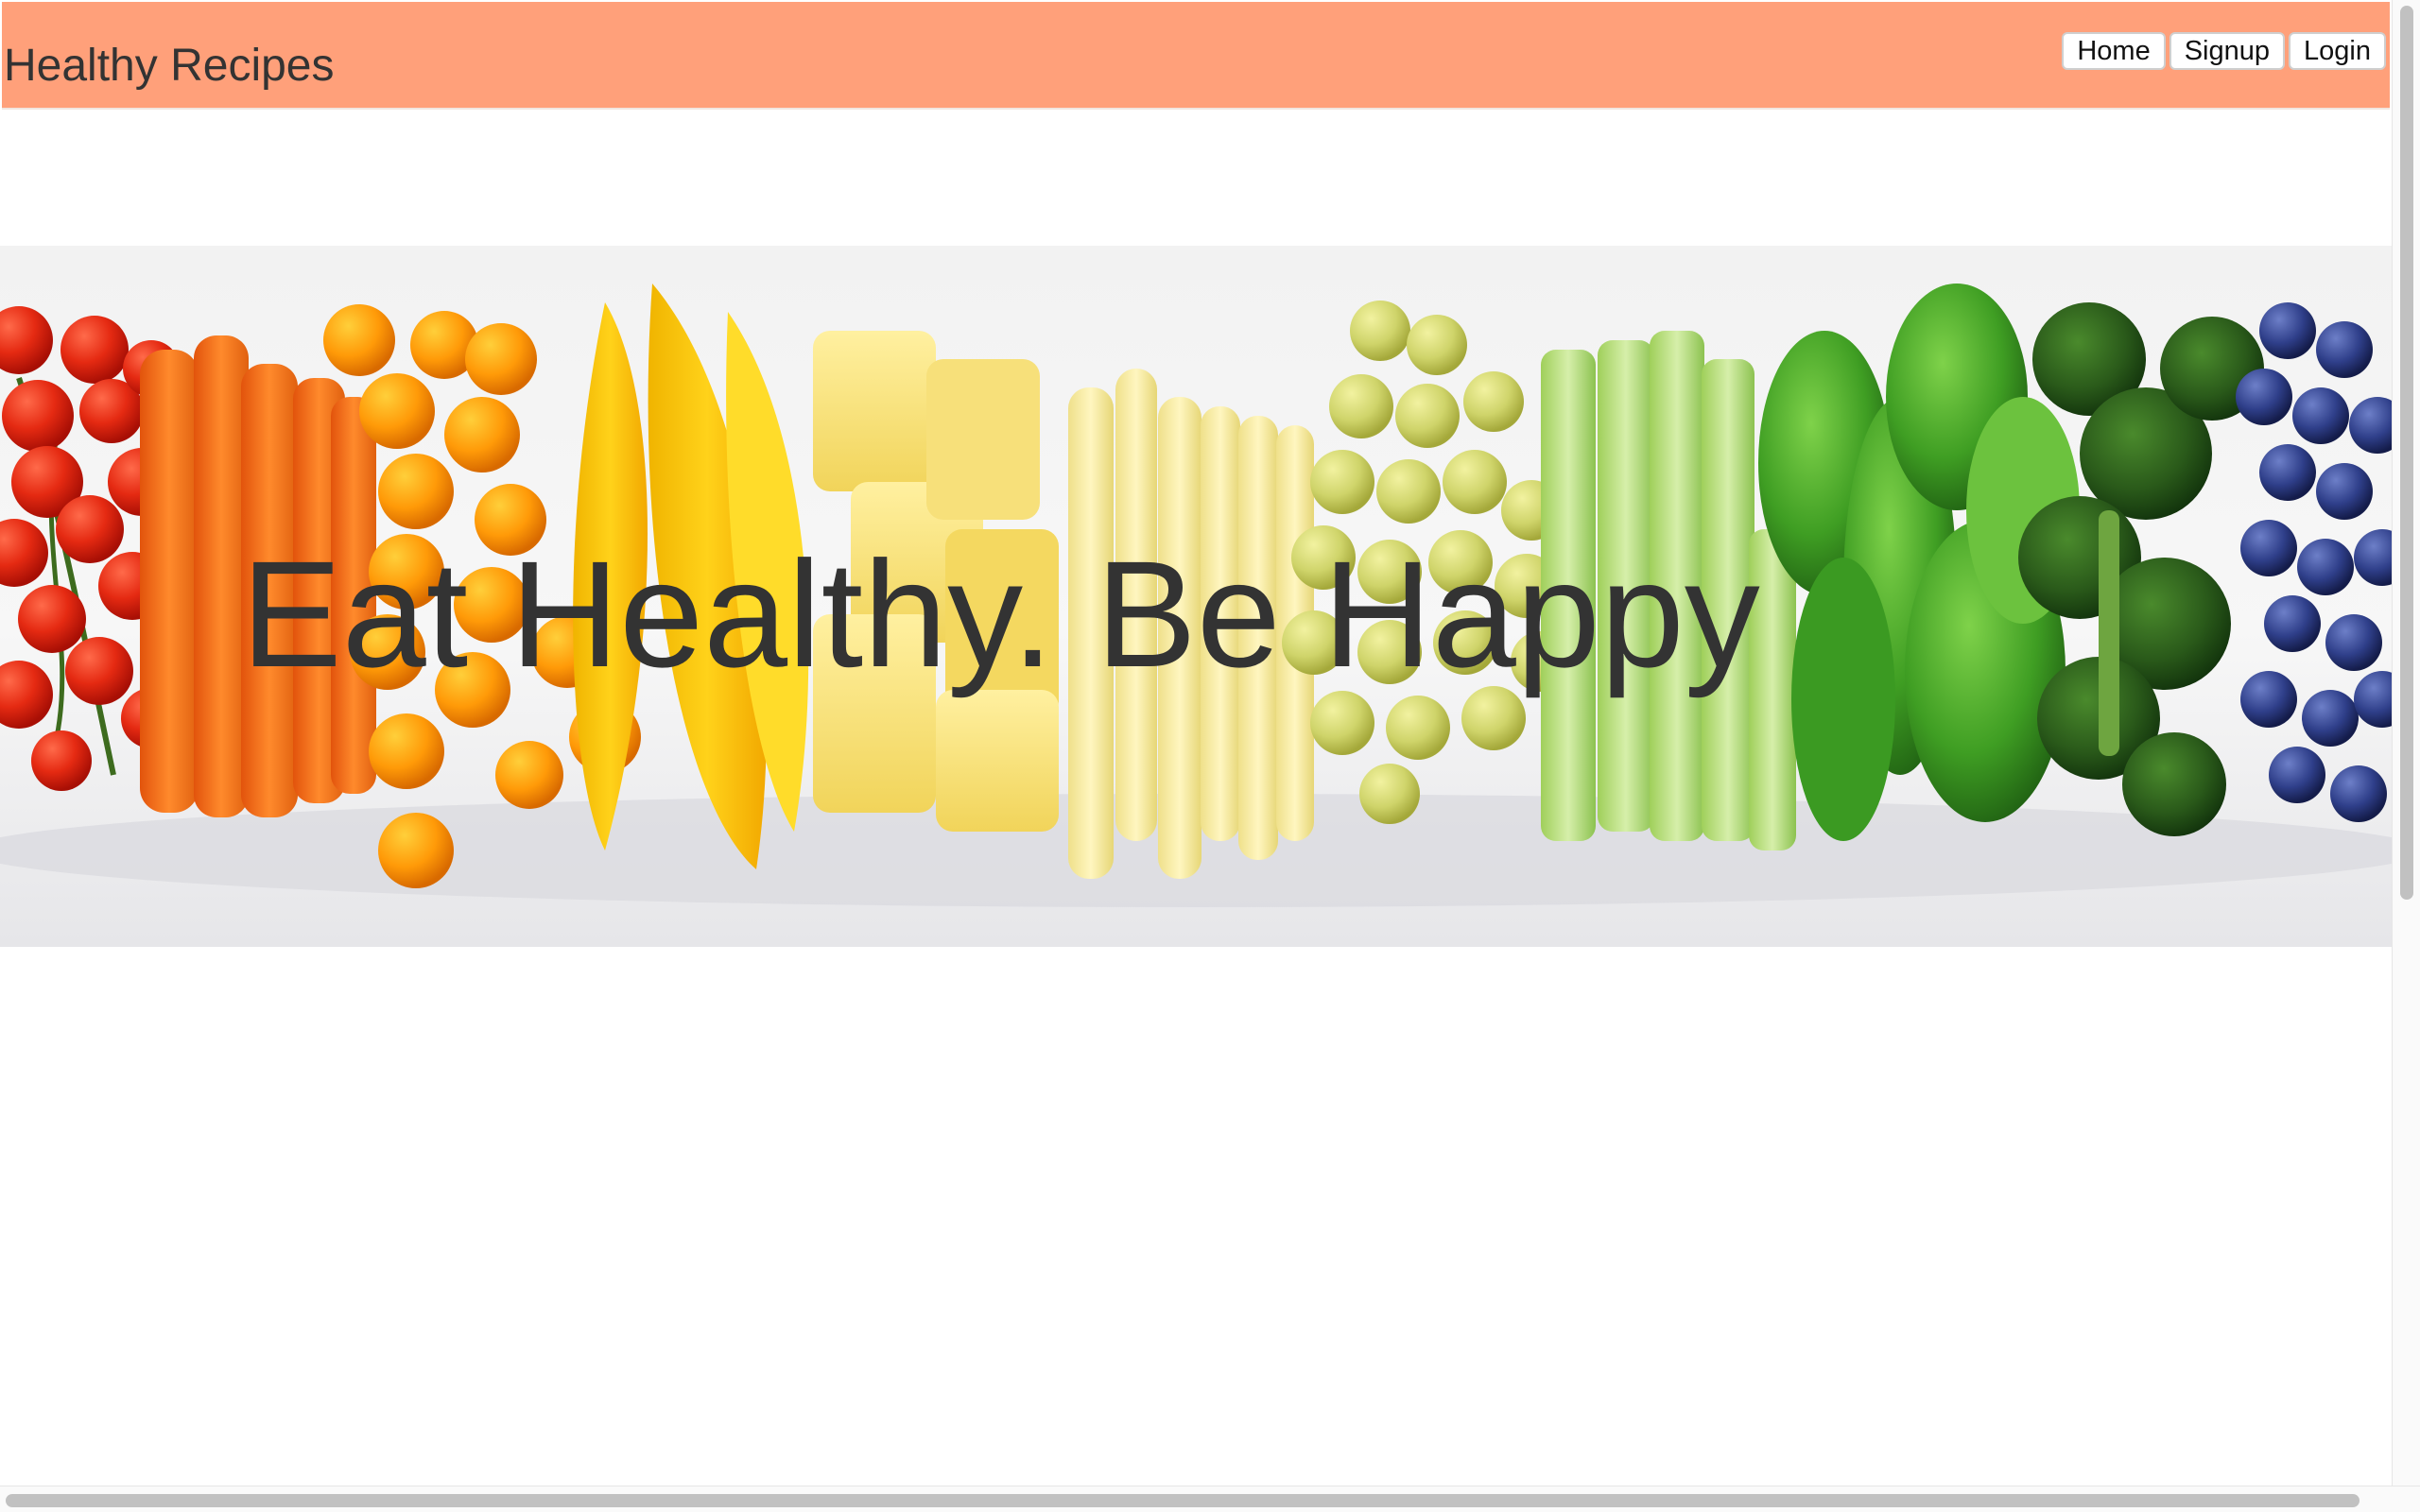 Image resolution: width=2420 pixels, height=1512 pixels. I want to click on login-button: Login, so click(2338, 51).